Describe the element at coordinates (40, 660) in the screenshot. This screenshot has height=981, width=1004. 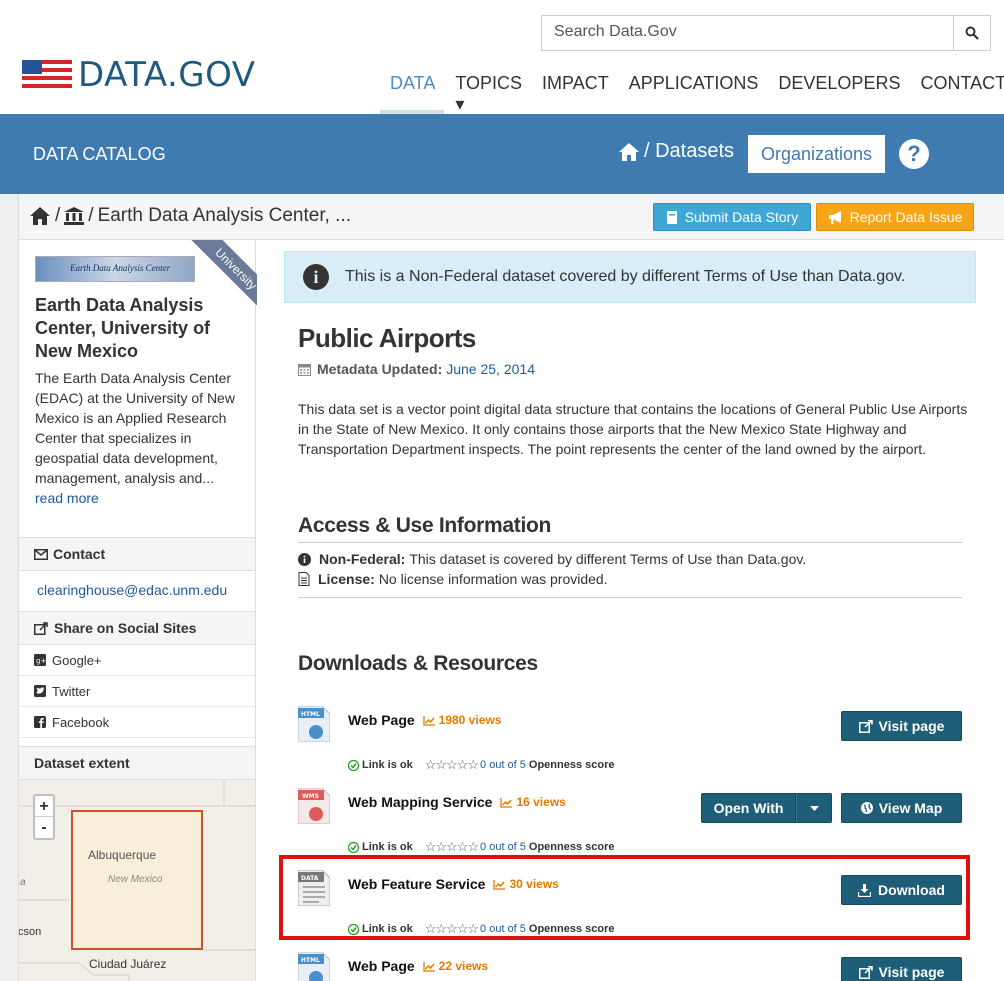
I see `googleplus-icon: g+` at that location.